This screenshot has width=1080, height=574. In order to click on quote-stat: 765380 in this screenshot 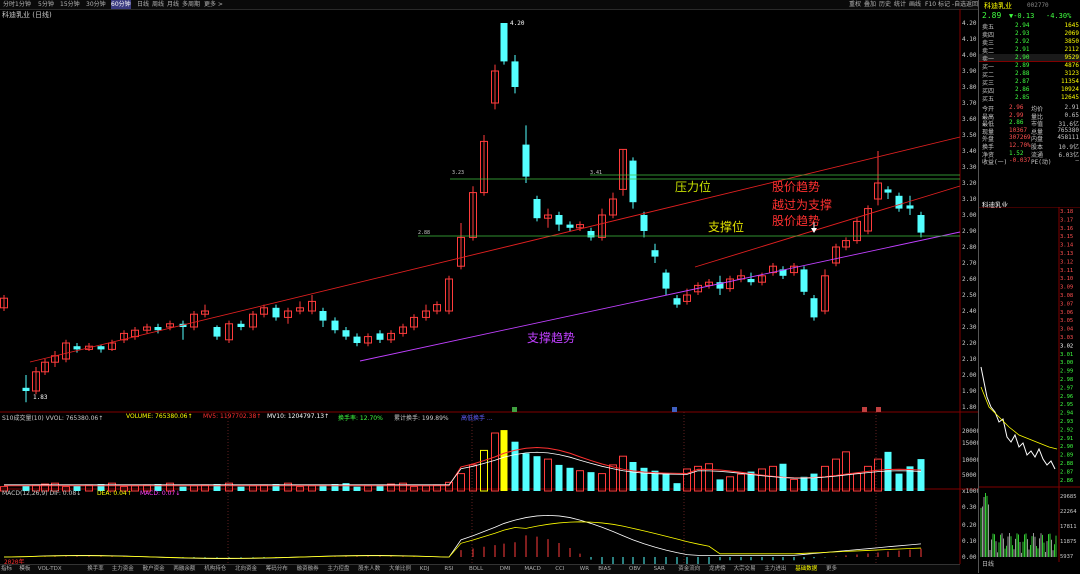, I will do `click(1068, 130)`.